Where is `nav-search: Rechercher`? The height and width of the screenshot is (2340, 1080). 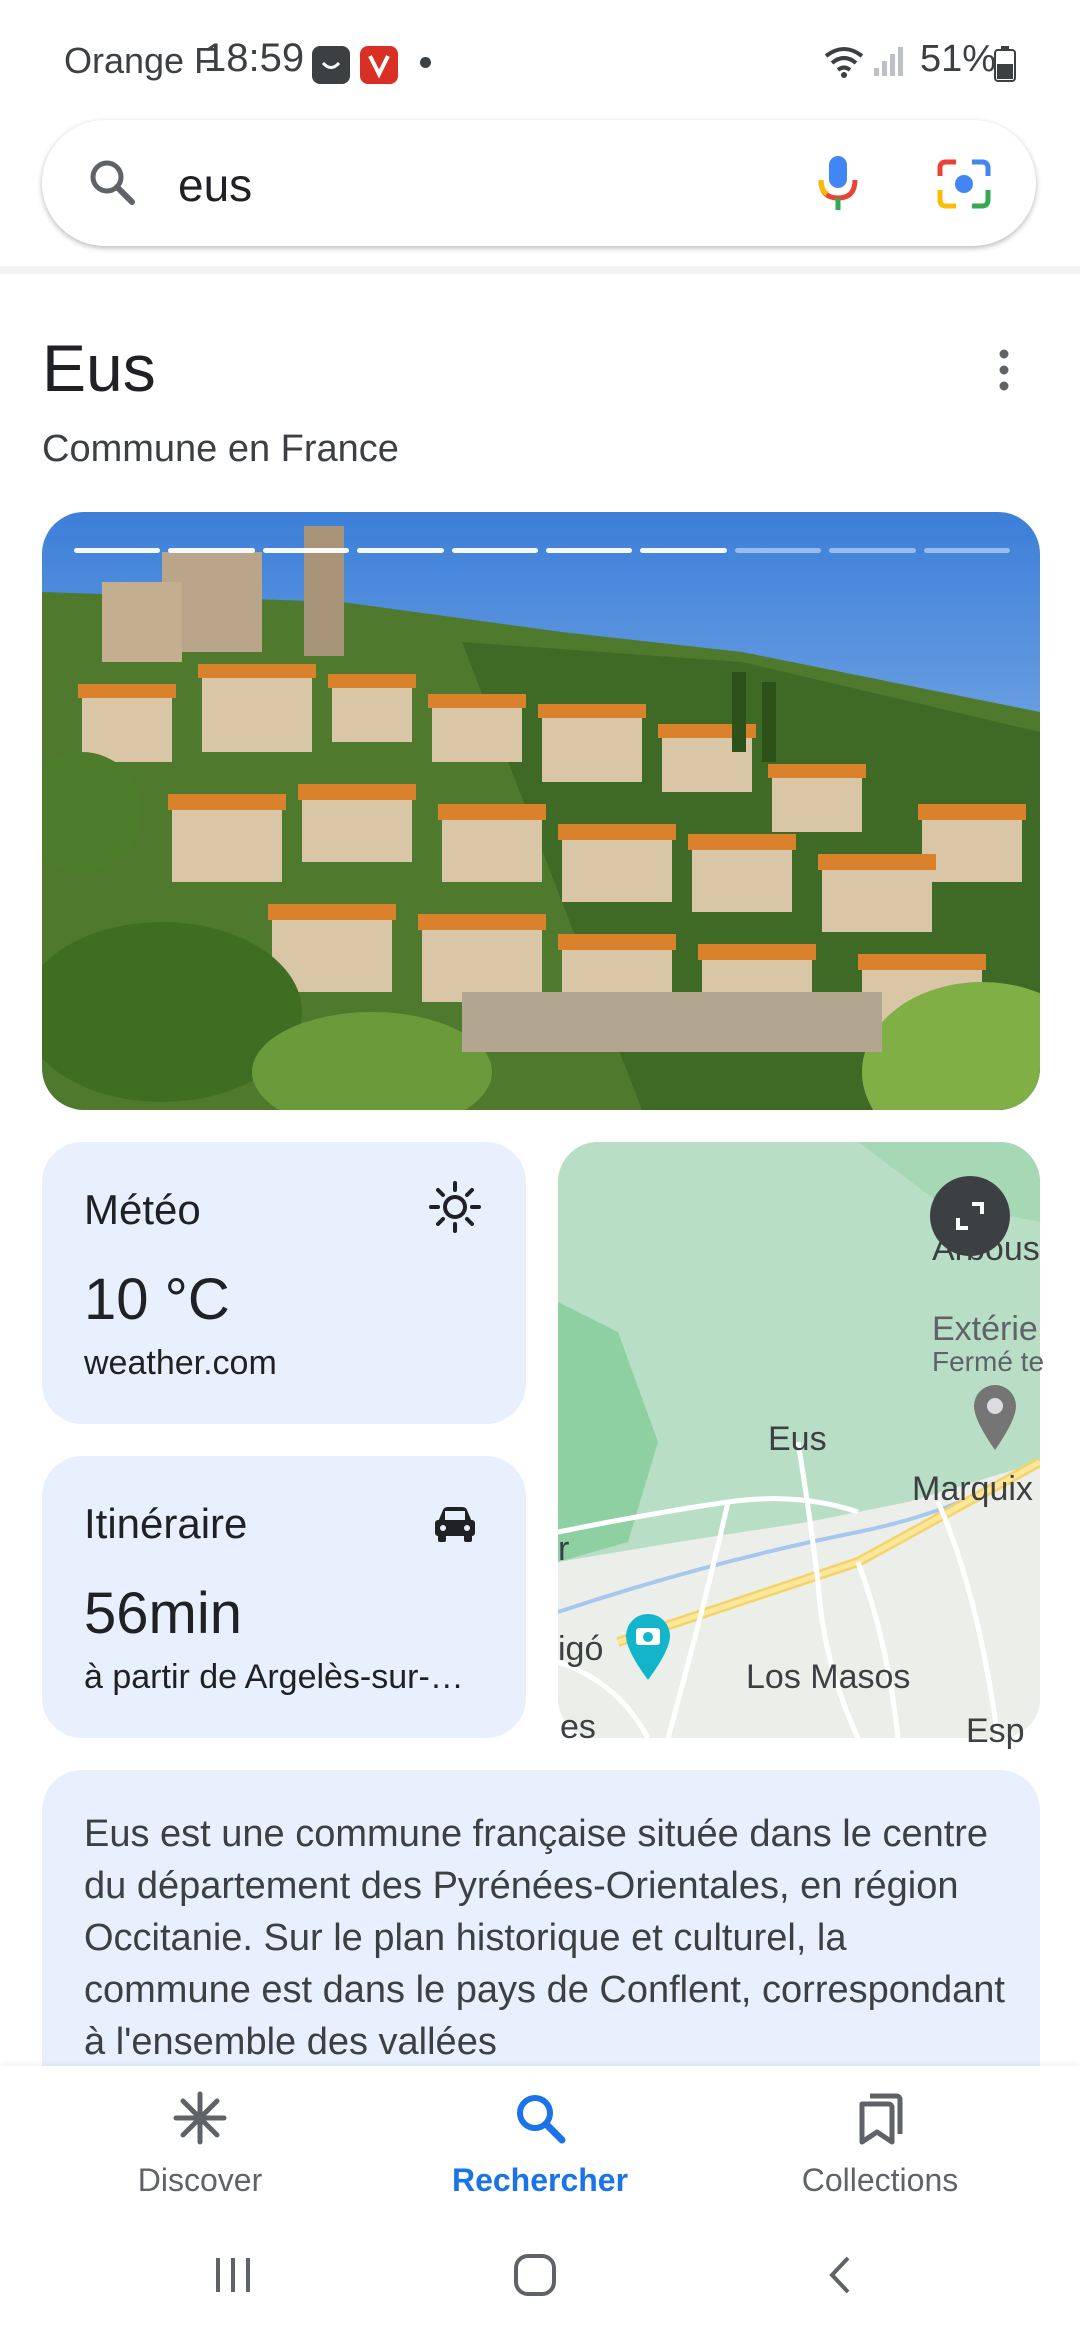
nav-search: Rechercher is located at coordinates (540, 2148).